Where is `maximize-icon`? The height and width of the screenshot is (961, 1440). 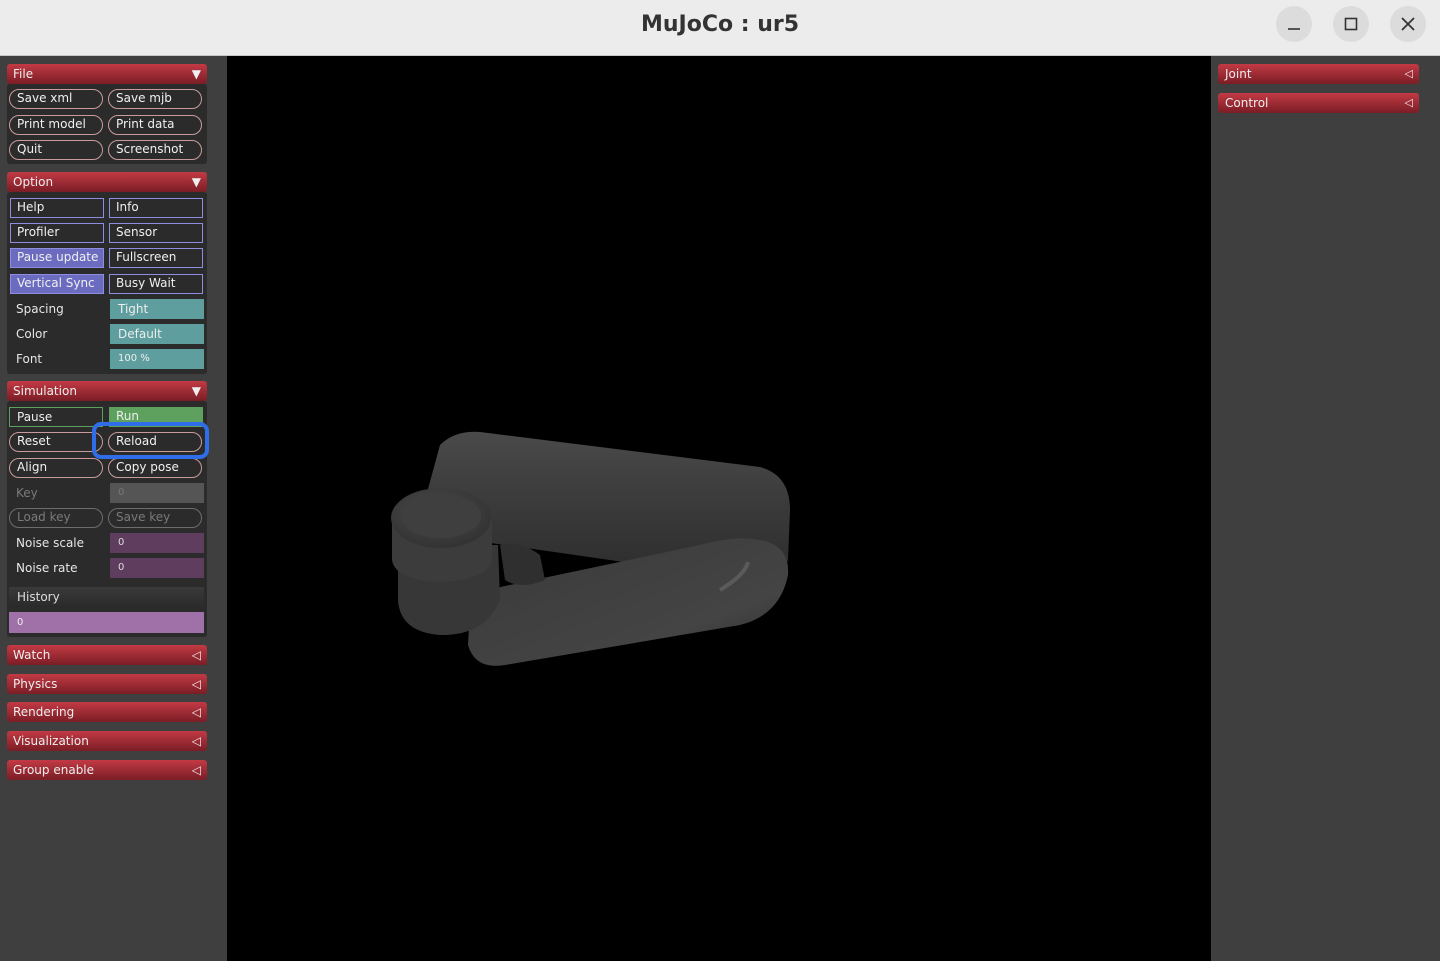
maximize-icon is located at coordinates (1351, 24).